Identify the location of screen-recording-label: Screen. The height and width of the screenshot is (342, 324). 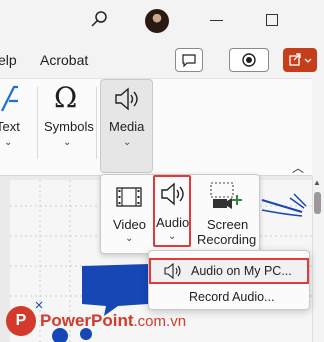
(228, 224).